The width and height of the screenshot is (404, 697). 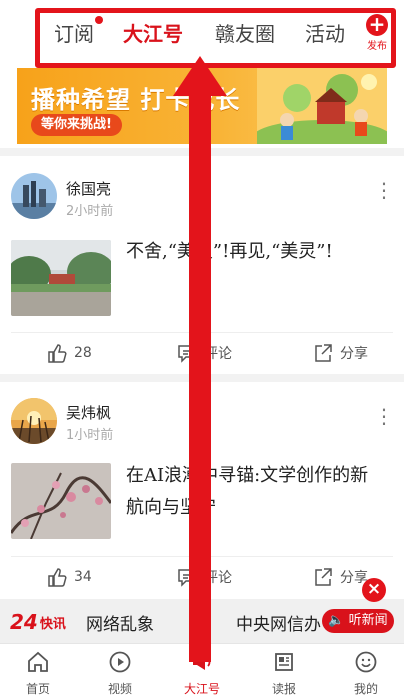 I want to click on newspaper-icon, so click(x=284, y=662).